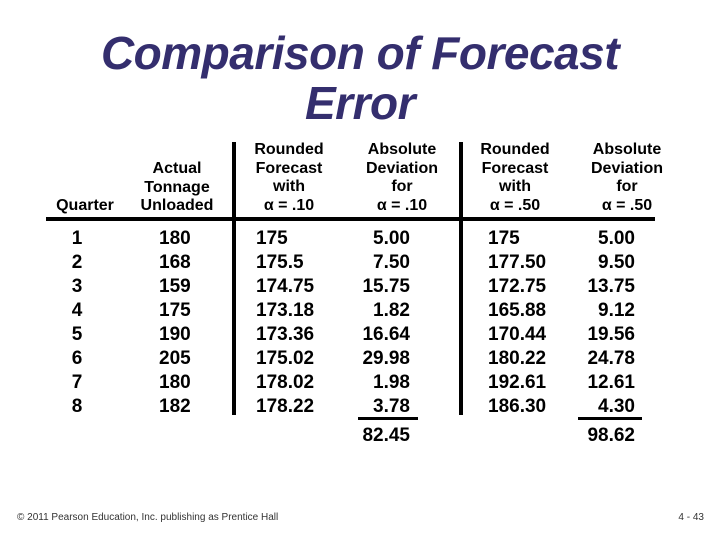  What do you see at coordinates (77, 238) in the screenshot?
I see `cell-quarter: 1` at bounding box center [77, 238].